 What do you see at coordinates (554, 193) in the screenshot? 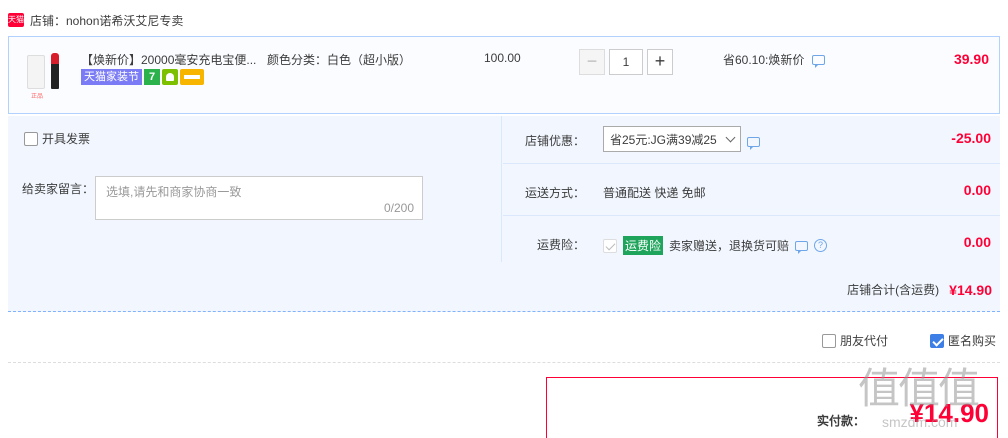
I see `shipping-label: 运送方式：` at bounding box center [554, 193].